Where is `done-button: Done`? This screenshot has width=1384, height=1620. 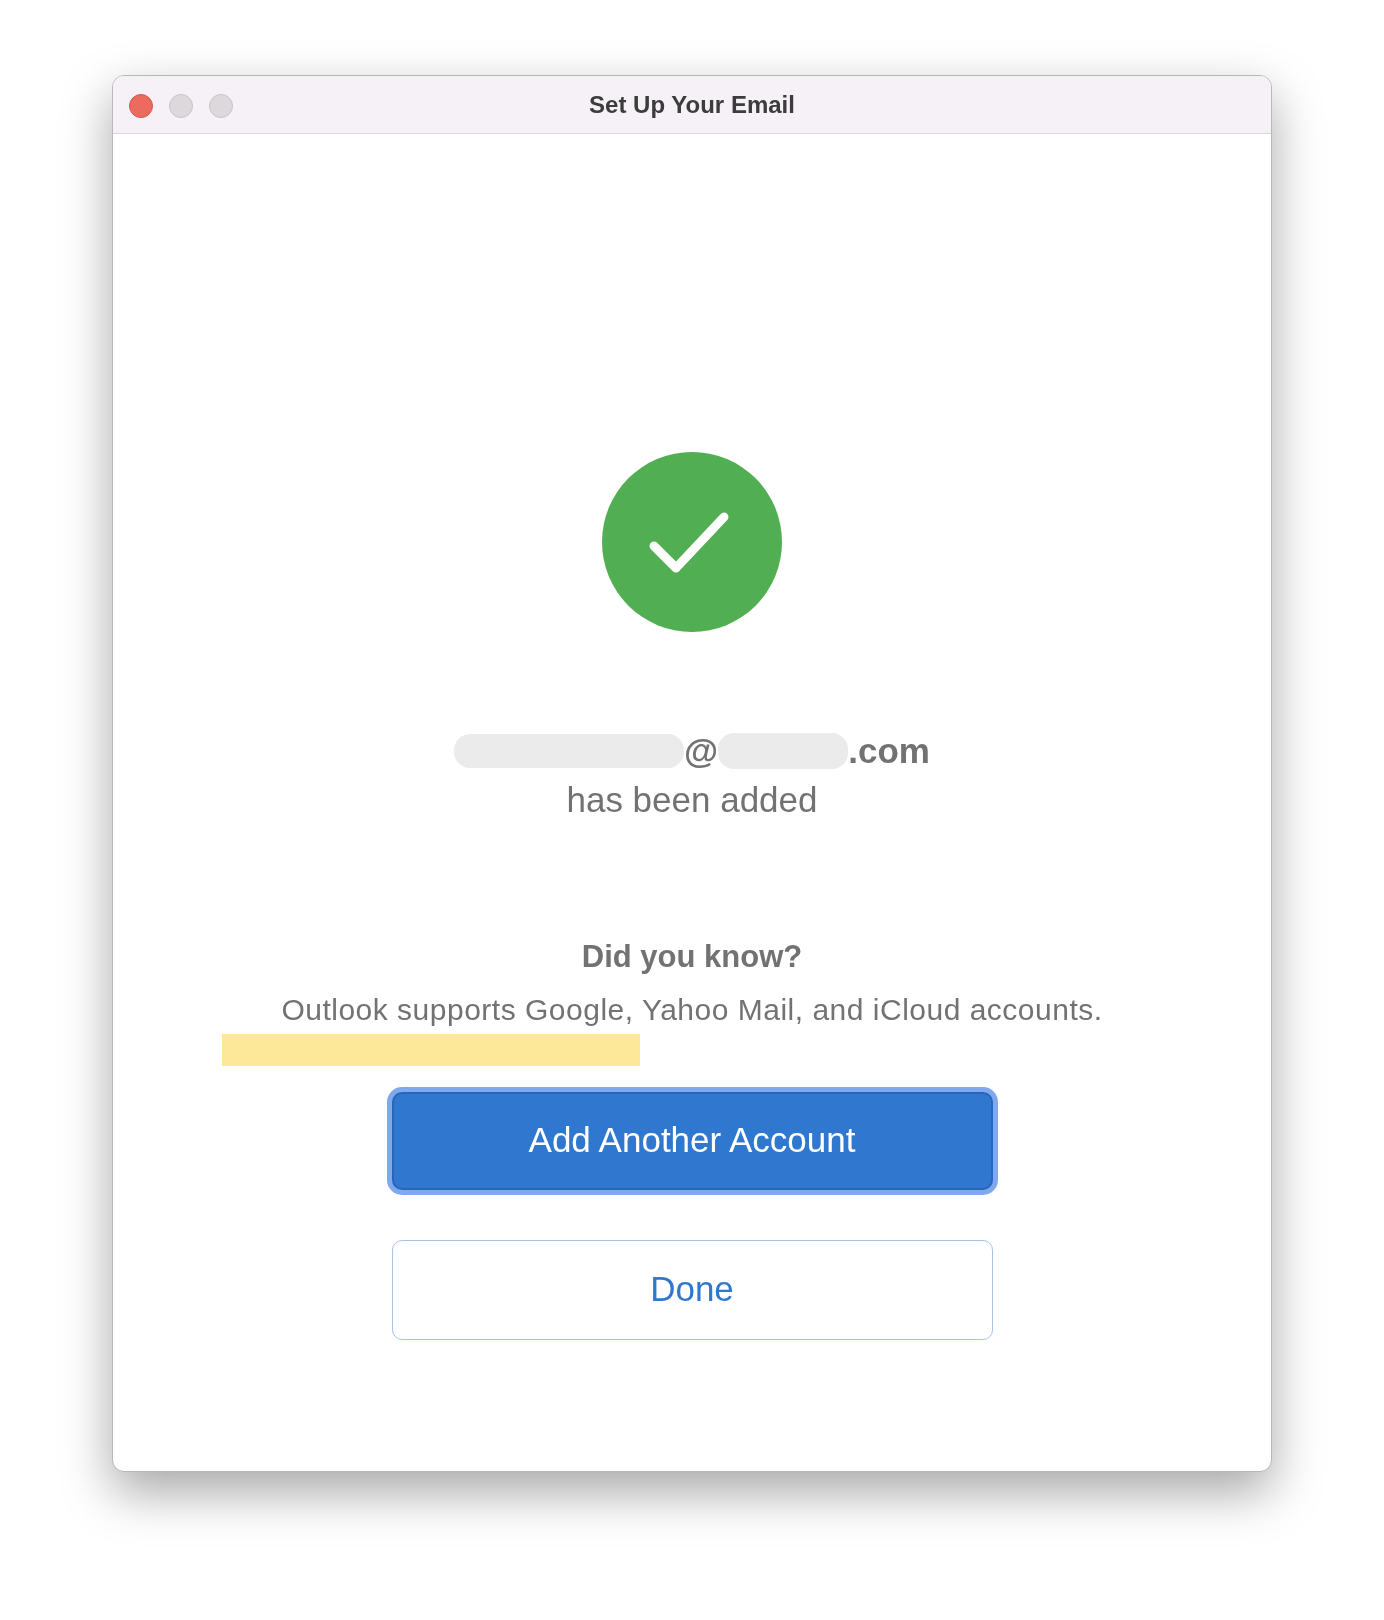
done-button: Done is located at coordinates (692, 1289).